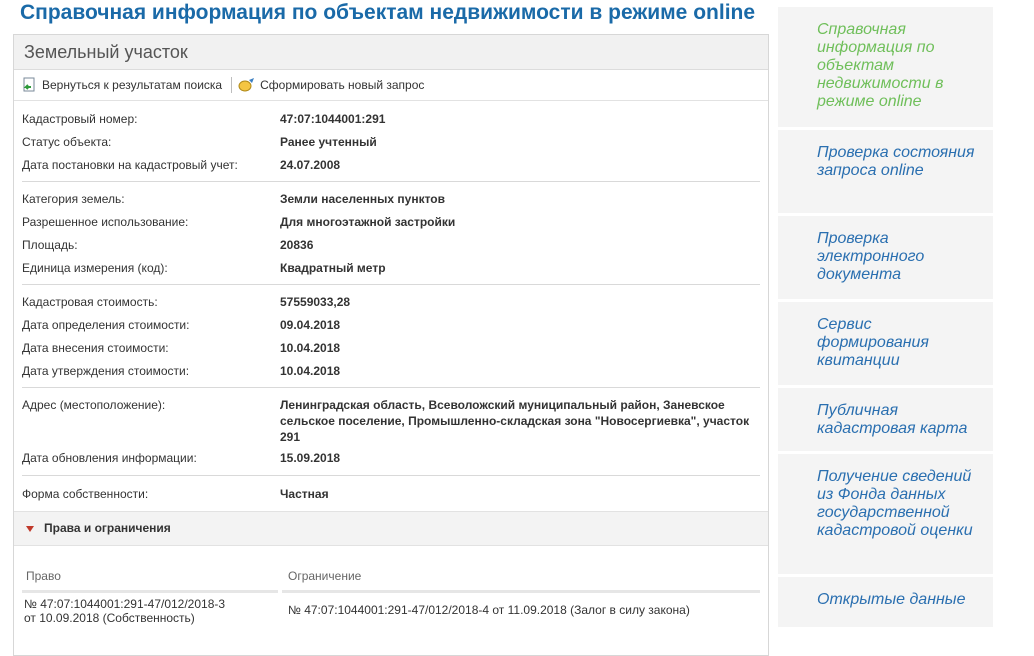 The height and width of the screenshot is (656, 1034). What do you see at coordinates (95, 348) in the screenshot?
I see `detail-label: Дата внесения стоимости:` at bounding box center [95, 348].